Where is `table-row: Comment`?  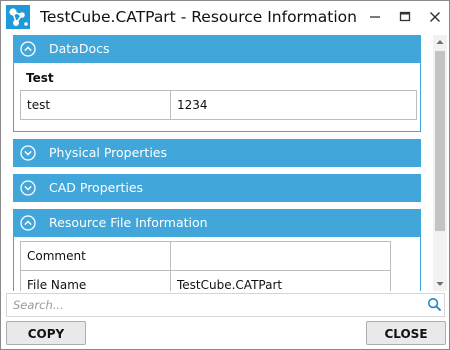 table-row: Comment is located at coordinates (205, 256).